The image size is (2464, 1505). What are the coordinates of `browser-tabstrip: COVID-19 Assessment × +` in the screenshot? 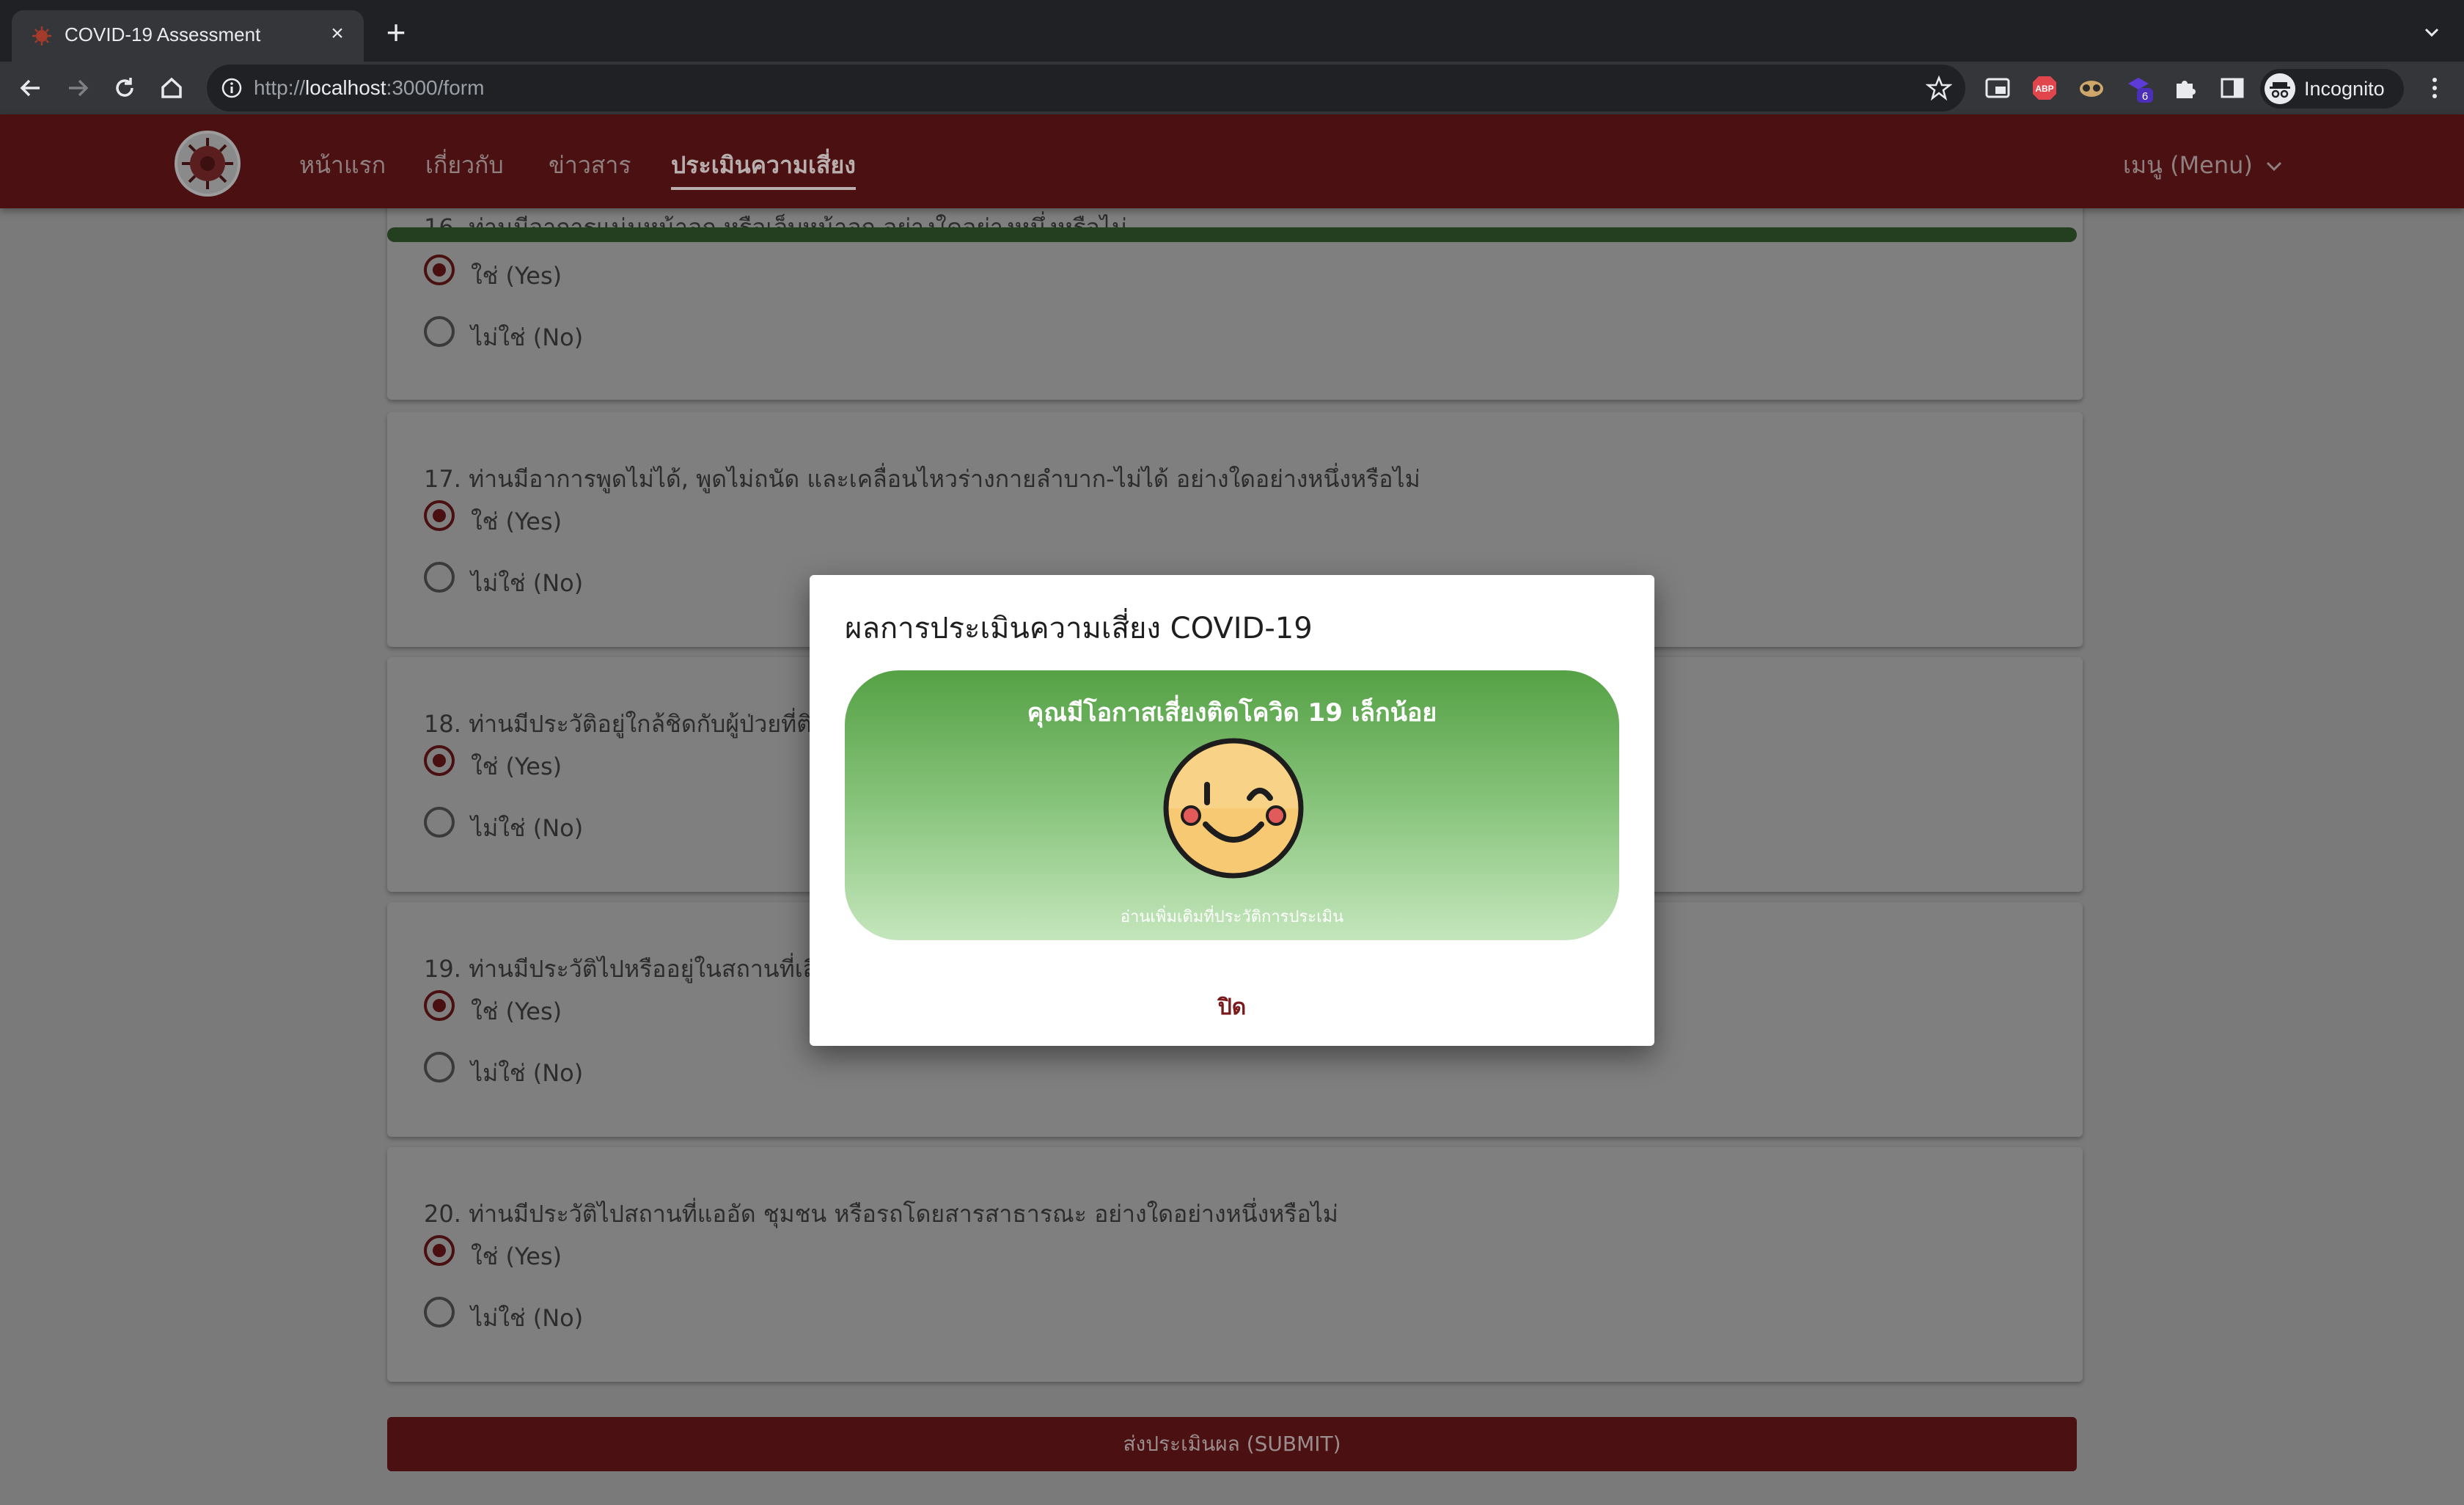 It's located at (1232, 31).